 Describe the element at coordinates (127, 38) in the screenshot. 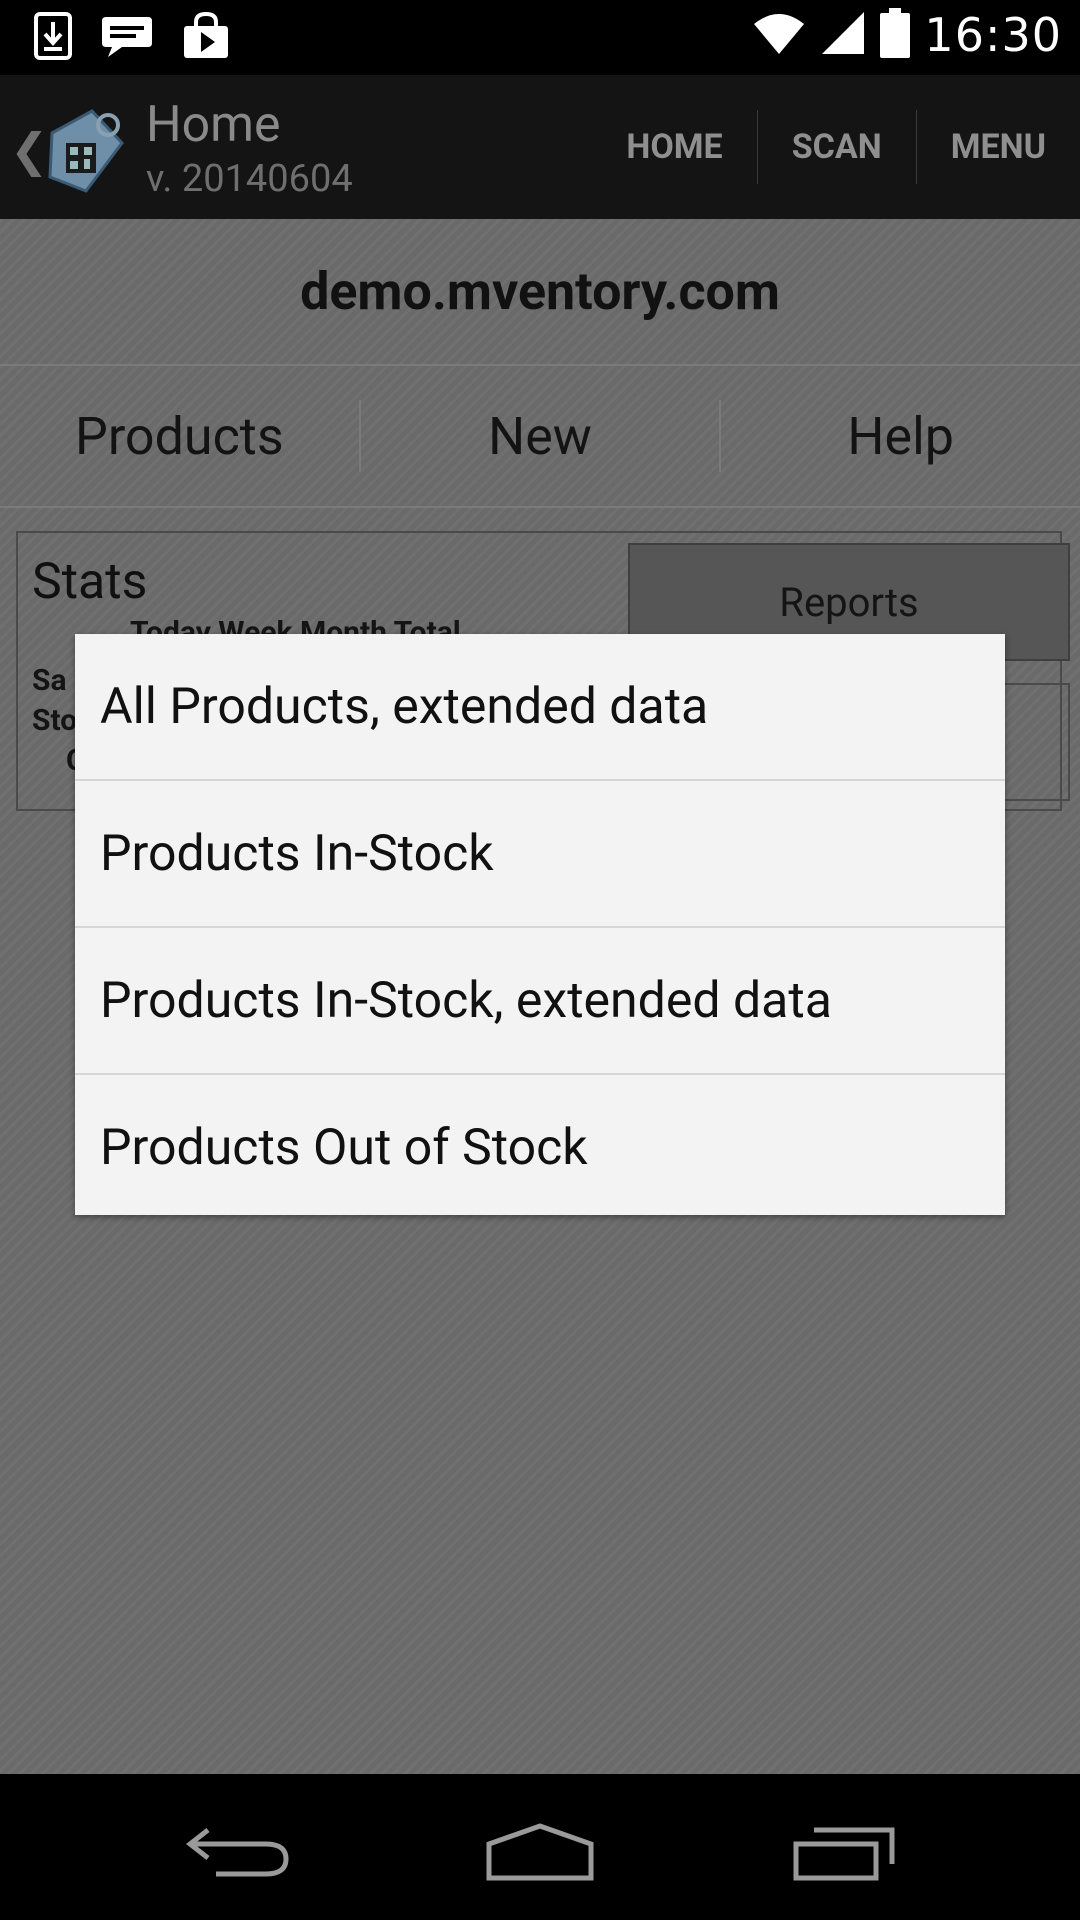

I see `chat-bubble-icon` at that location.